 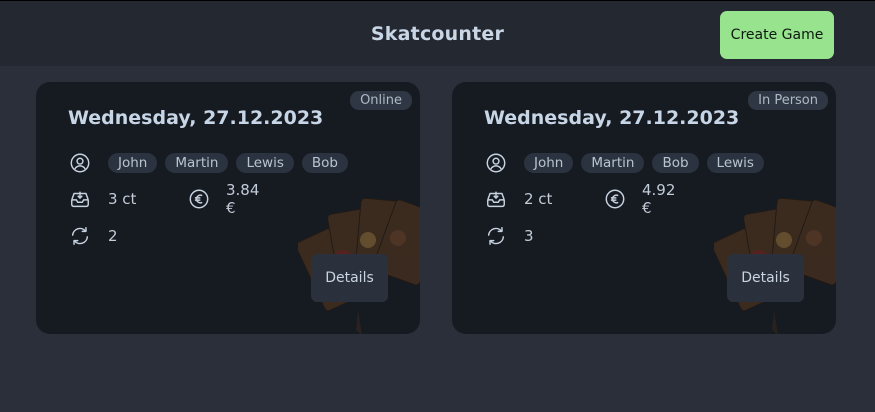 I want to click on rounds-value: 3, so click(x=529, y=236).